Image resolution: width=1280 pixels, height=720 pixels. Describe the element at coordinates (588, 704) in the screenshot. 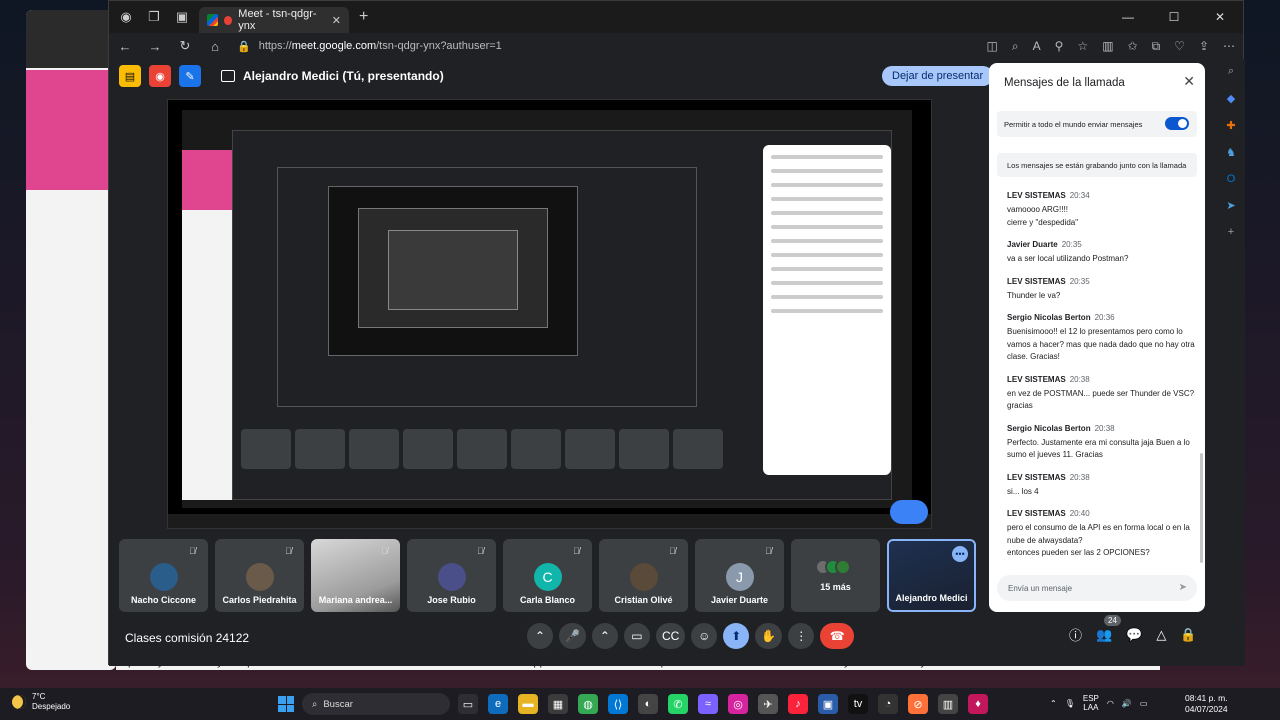

I see `chrome-icon: ◍` at that location.